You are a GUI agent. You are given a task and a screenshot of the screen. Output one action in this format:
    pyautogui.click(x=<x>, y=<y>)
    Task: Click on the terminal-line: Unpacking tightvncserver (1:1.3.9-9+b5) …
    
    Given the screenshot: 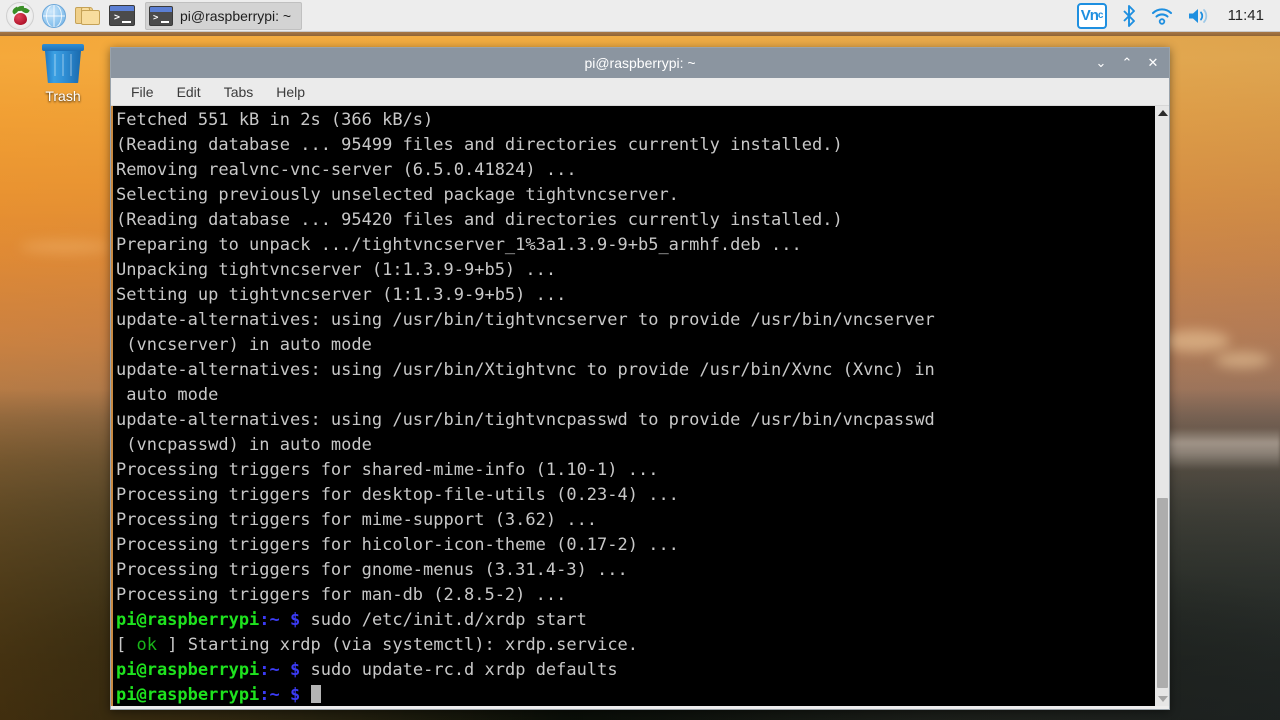 What is the action you would take?
    pyautogui.click(x=336, y=270)
    